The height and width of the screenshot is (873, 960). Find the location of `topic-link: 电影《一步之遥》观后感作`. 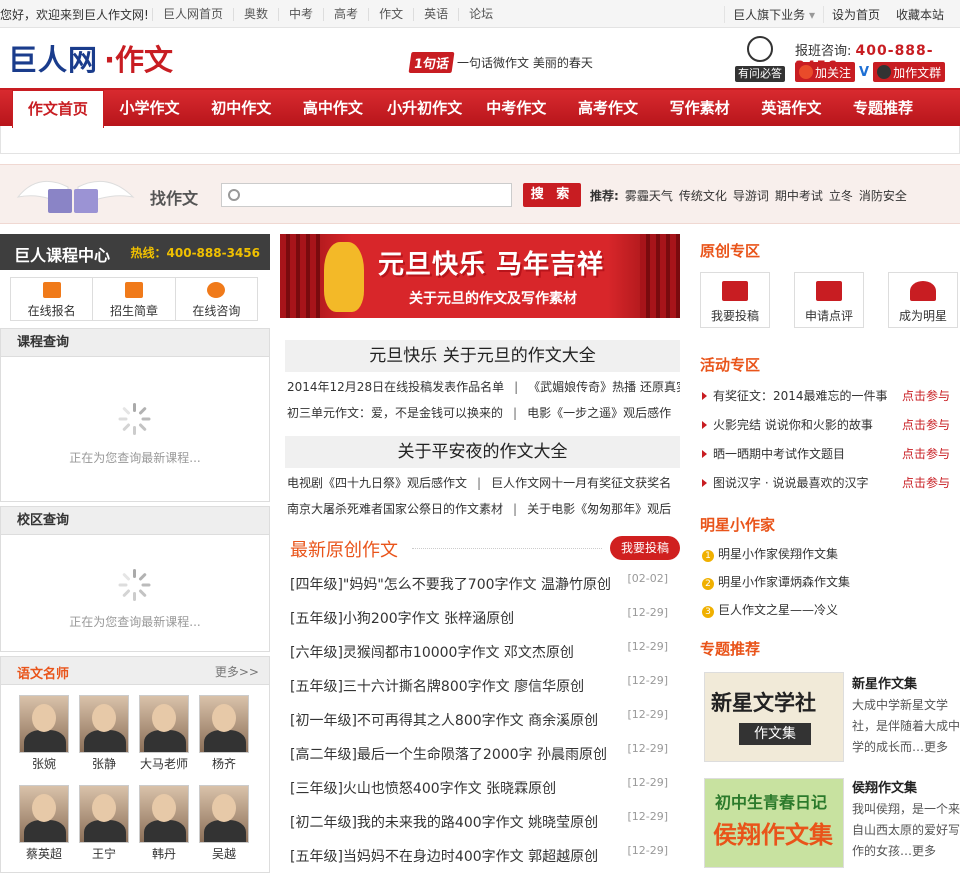

topic-link: 电影《一步之遥》观后感作 is located at coordinates (599, 413).